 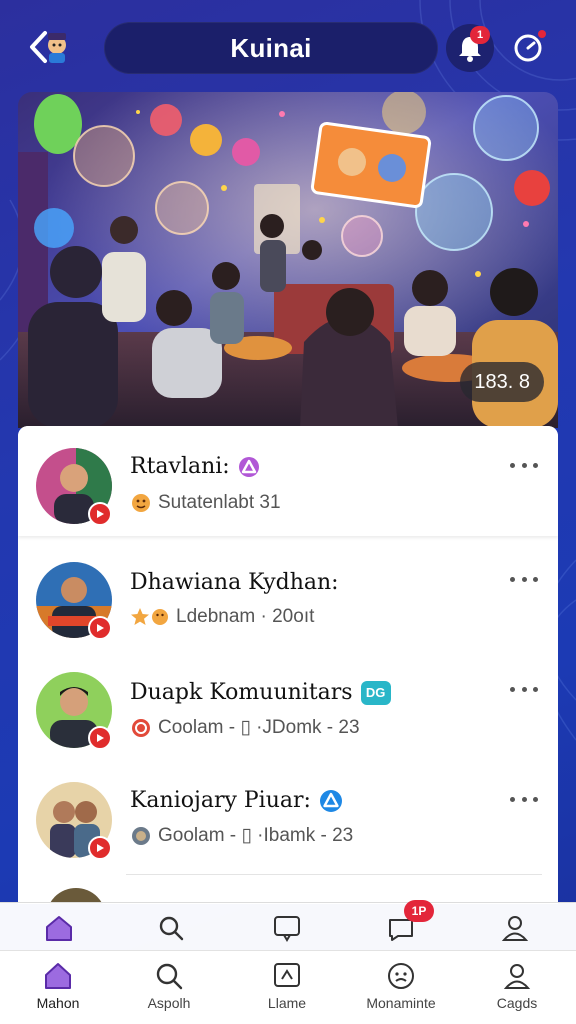 What do you see at coordinates (180, 466) in the screenshot?
I see `item-name: Rtavlani:` at bounding box center [180, 466].